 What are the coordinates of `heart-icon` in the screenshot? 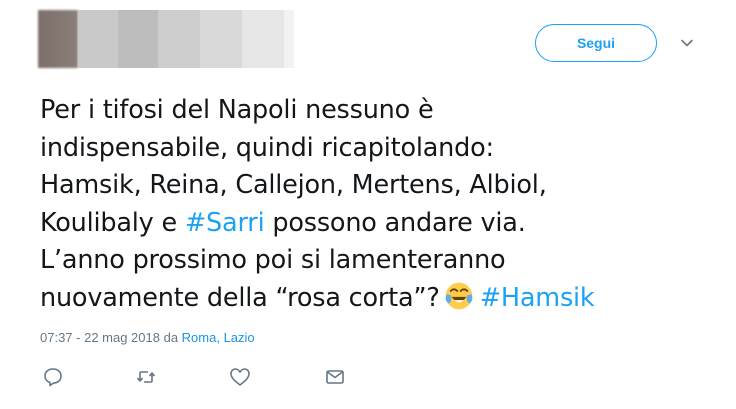 It's located at (240, 377).